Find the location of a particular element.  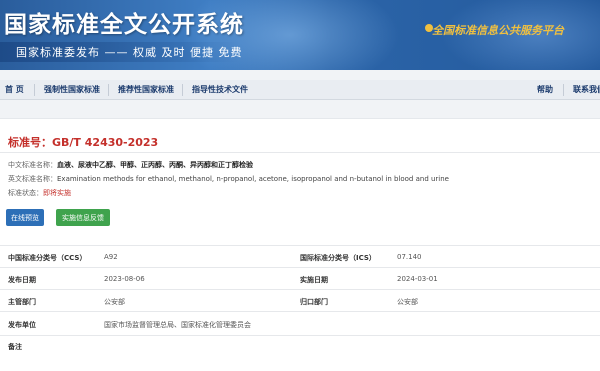

issuer-label: 发布单位 is located at coordinates (22, 325).